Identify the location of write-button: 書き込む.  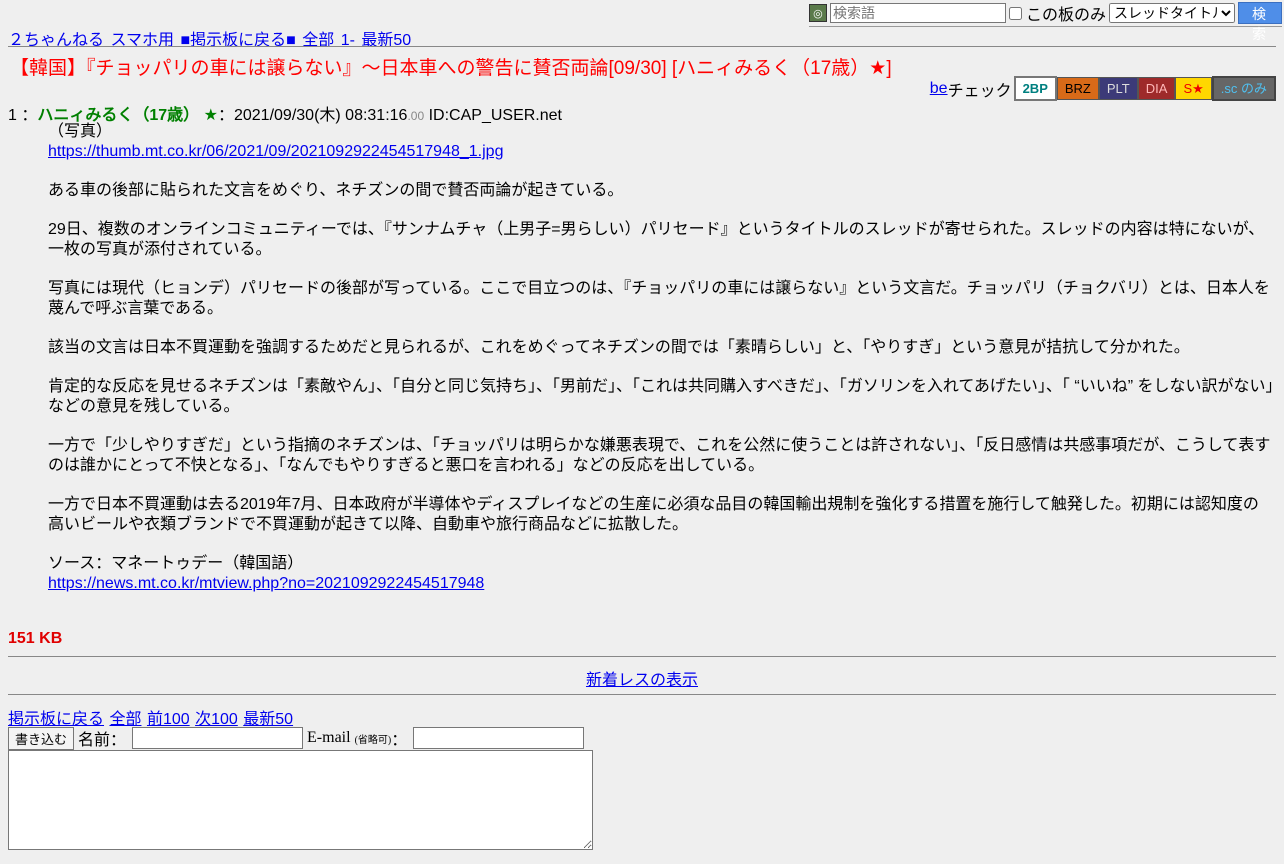
(41, 738).